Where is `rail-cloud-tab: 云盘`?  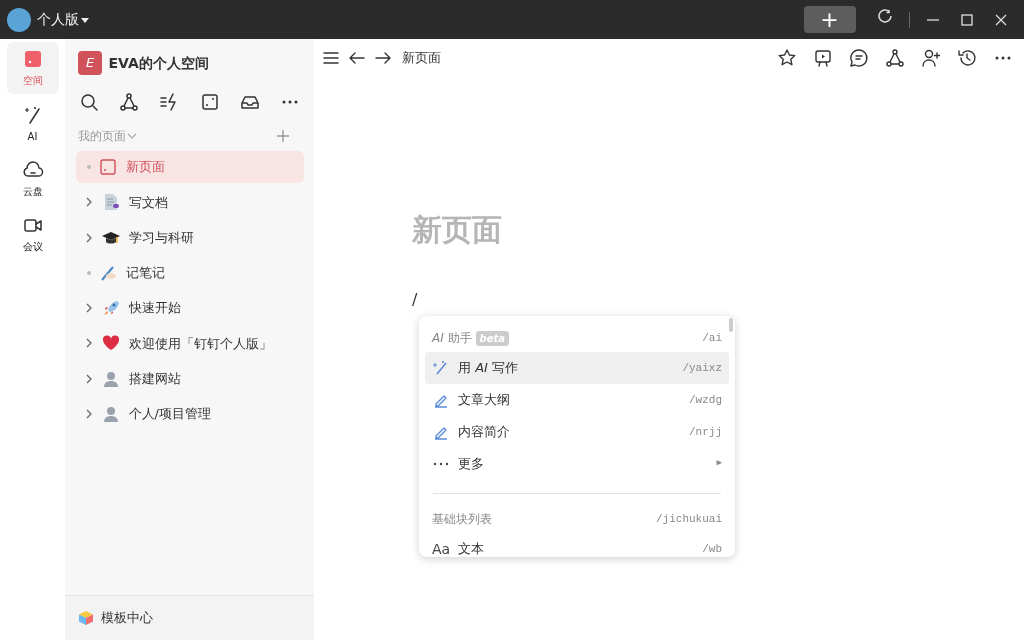 rail-cloud-tab: 云盘 is located at coordinates (32, 178).